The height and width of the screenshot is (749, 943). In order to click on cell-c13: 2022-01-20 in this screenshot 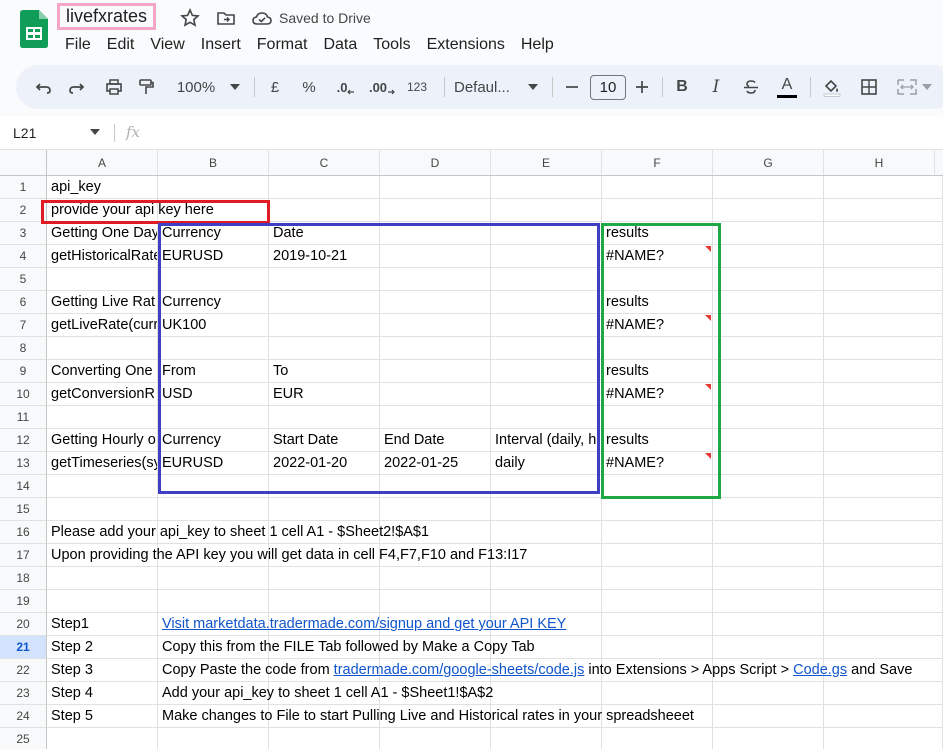, I will do `click(324, 463)`.